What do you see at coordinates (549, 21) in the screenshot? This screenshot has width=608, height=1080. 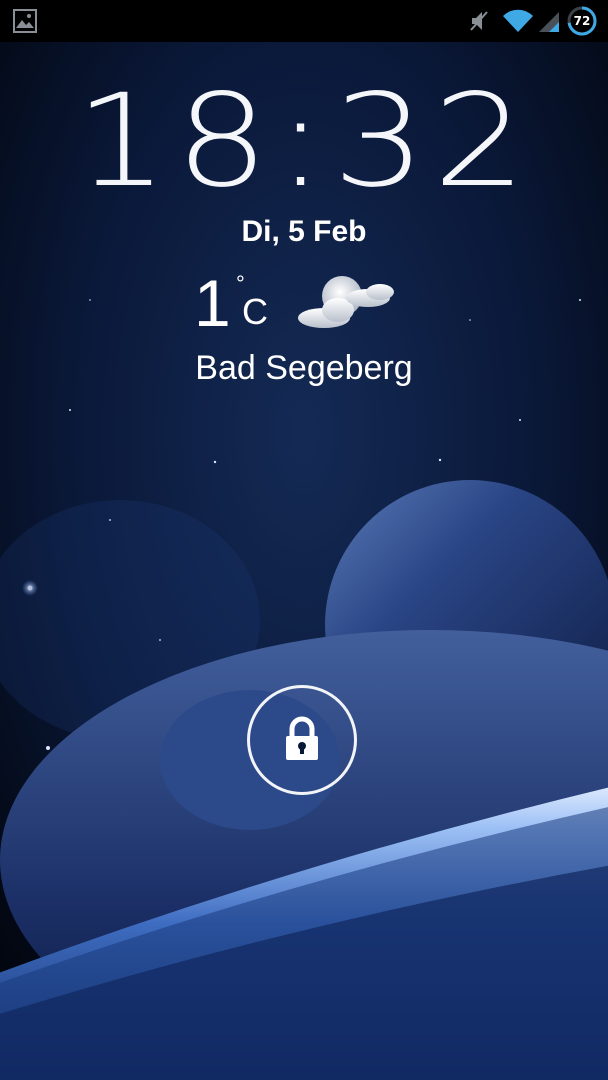 I see `signal-icon` at bounding box center [549, 21].